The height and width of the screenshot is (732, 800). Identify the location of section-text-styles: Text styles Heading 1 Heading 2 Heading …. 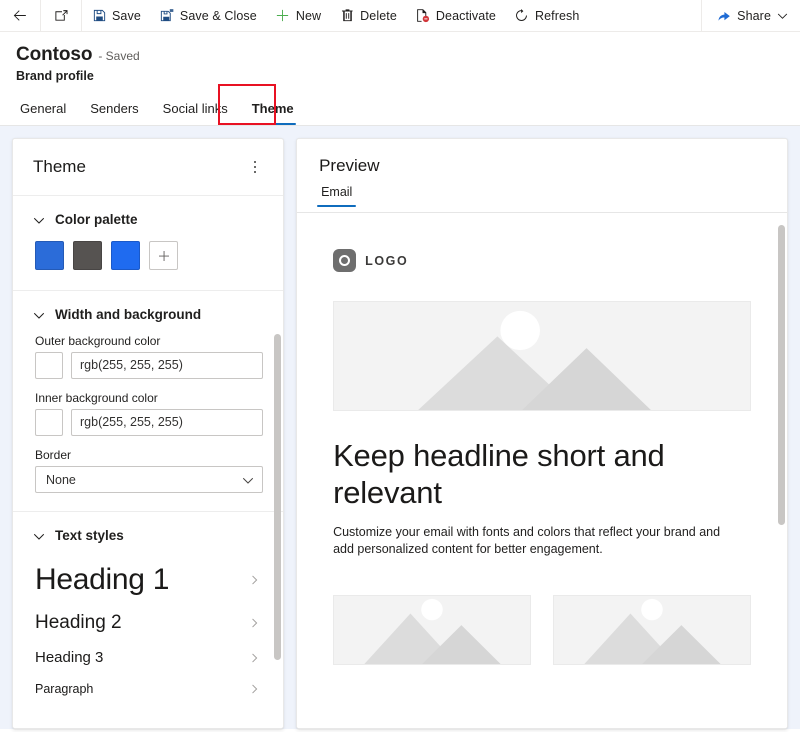
(148, 608).